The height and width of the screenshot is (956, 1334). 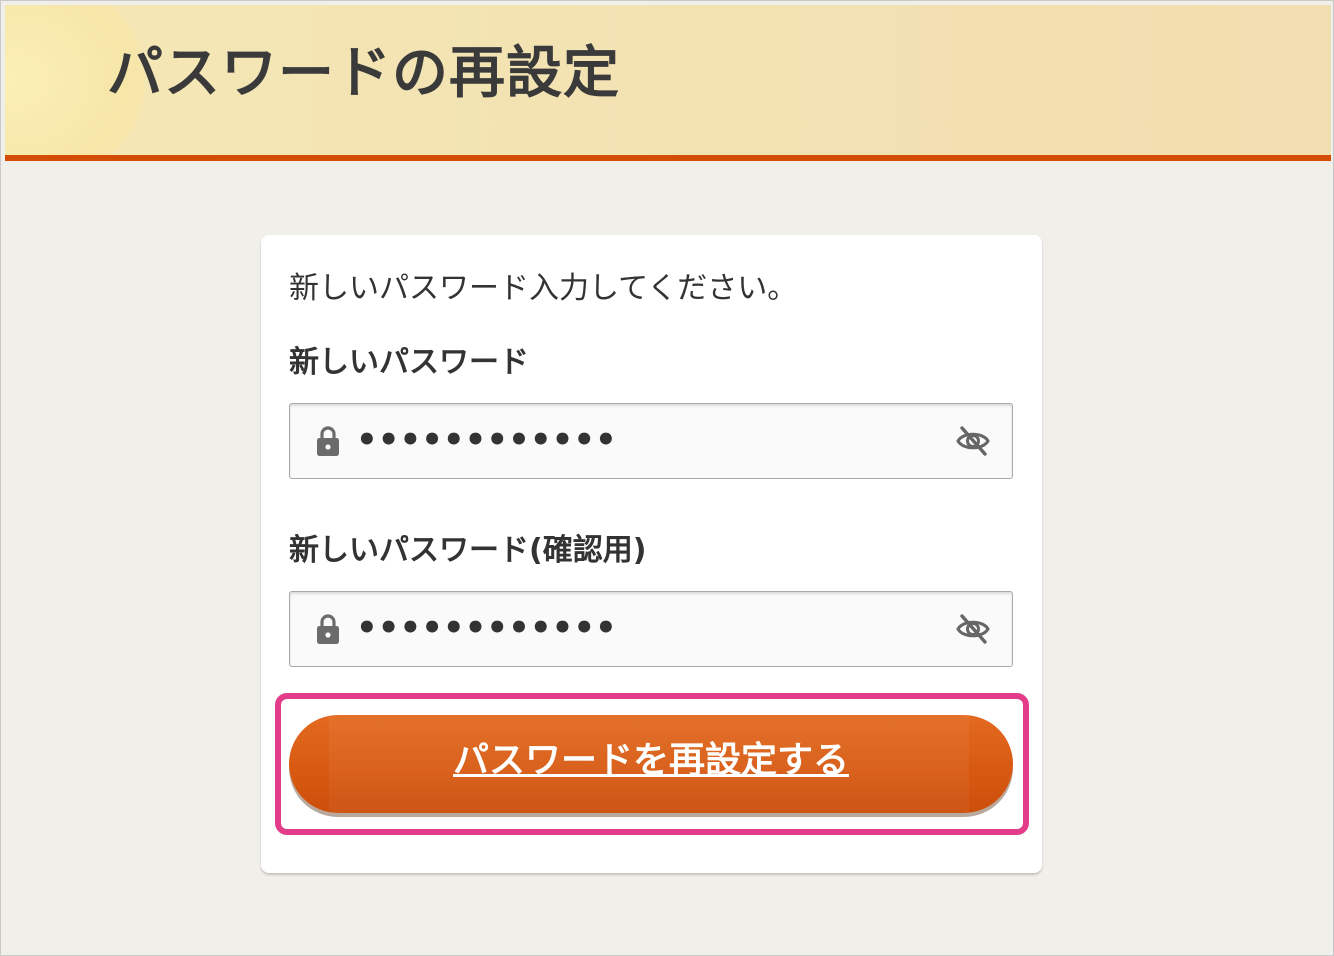 I want to click on reset-password-button-label: パスワードを再設定する, so click(x=650, y=760).